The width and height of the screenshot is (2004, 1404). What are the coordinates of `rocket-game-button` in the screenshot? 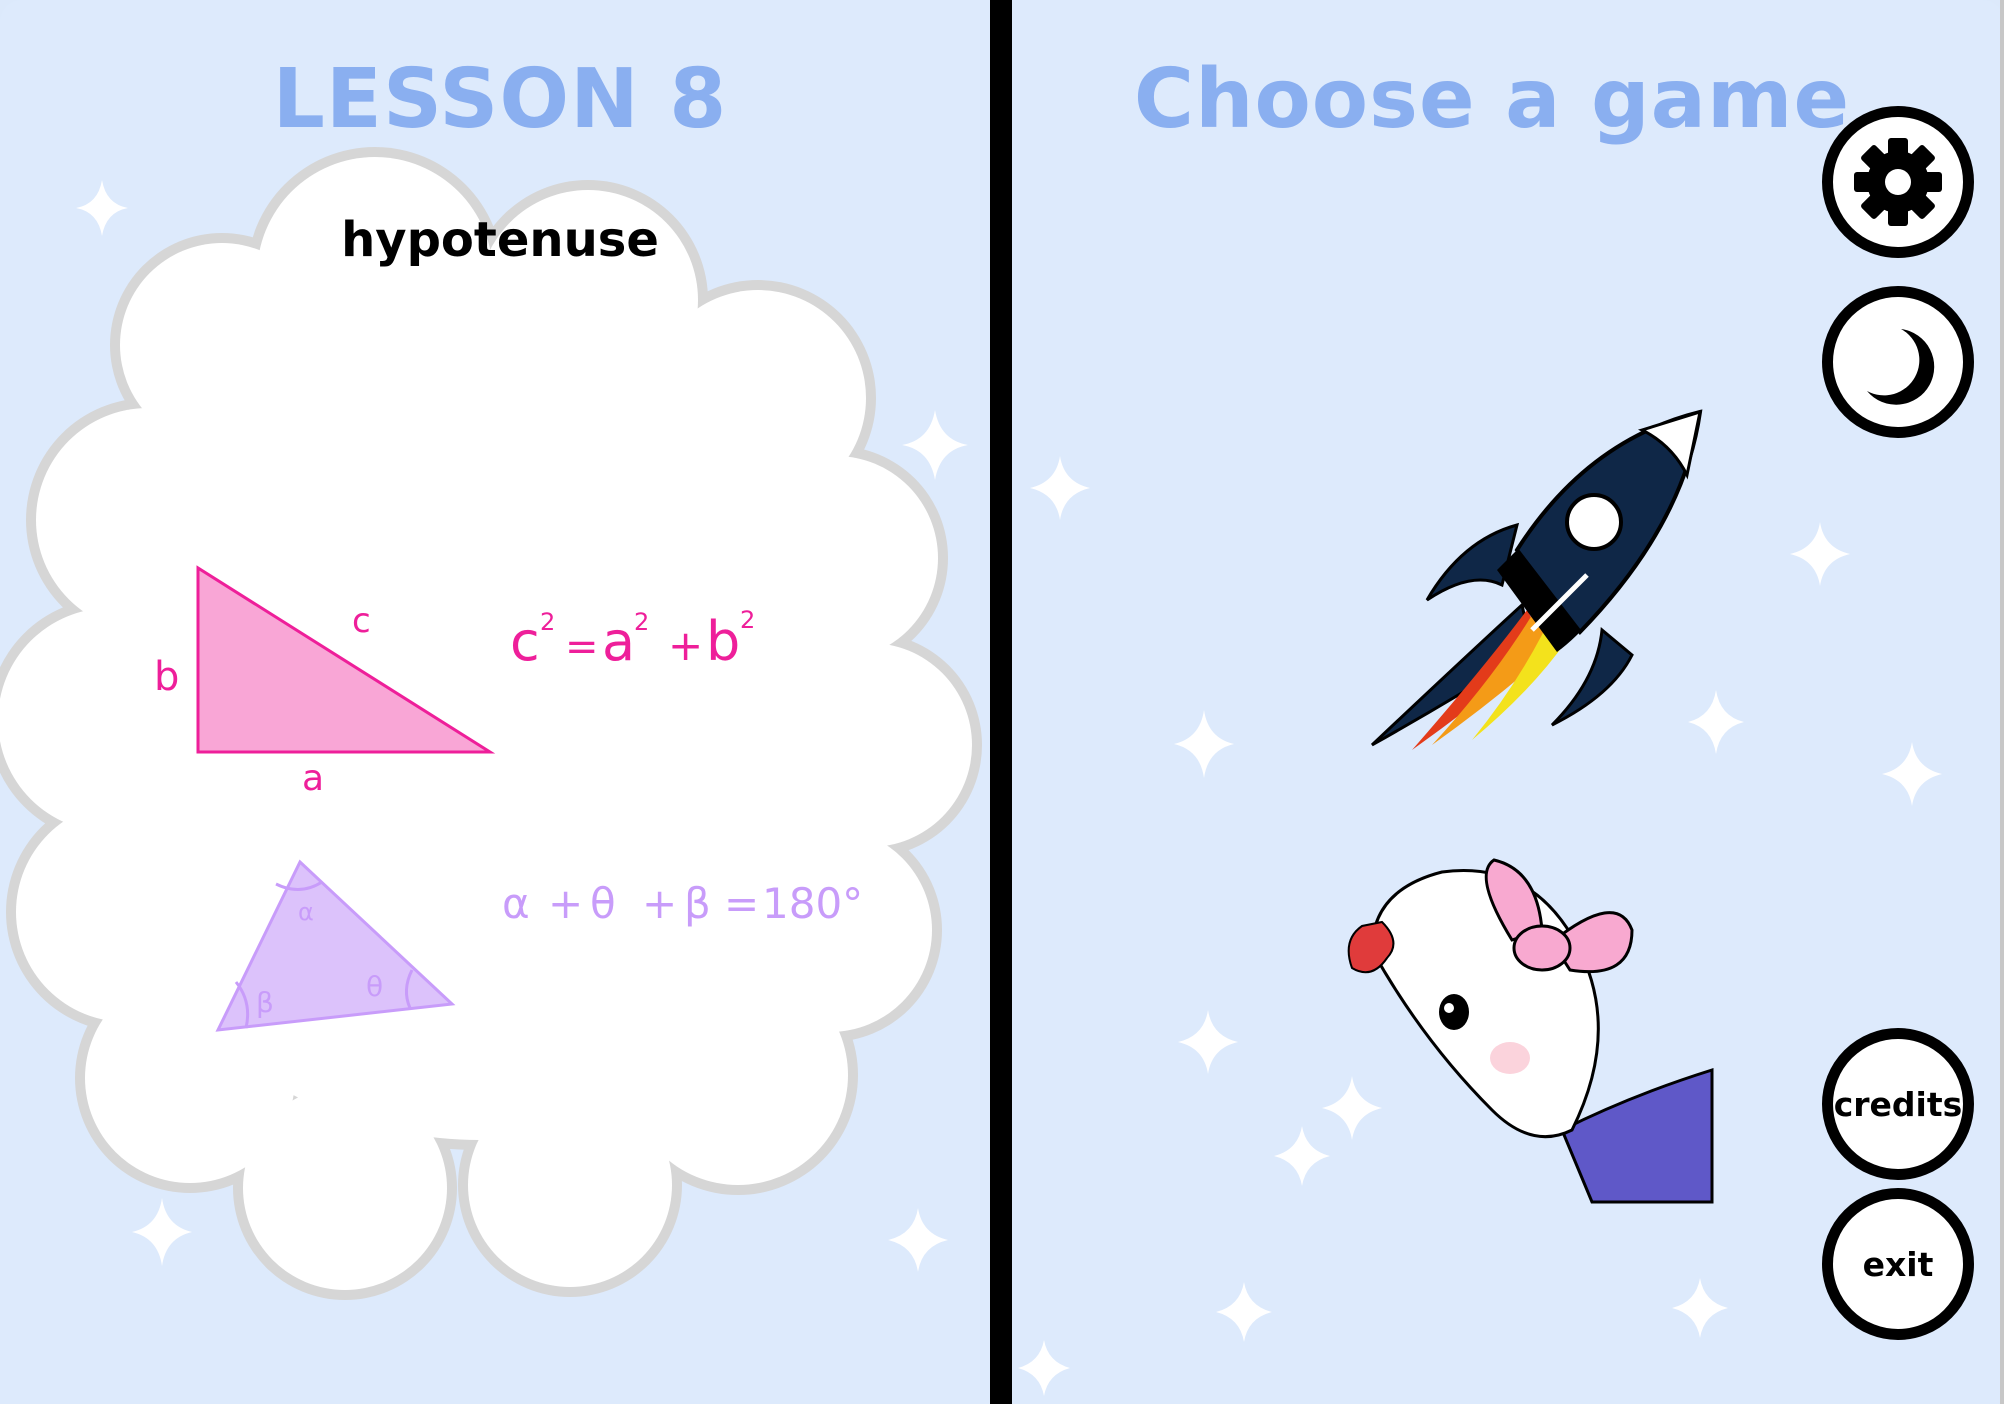 It's located at (1532, 605).